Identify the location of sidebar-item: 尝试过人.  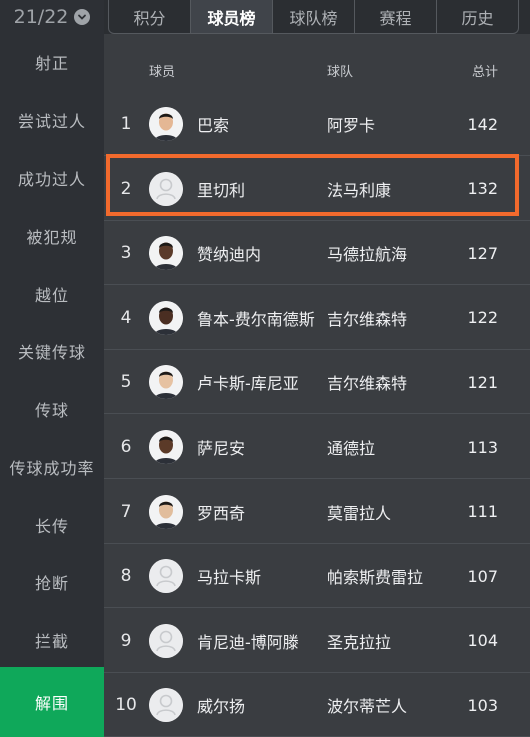
(52, 120).